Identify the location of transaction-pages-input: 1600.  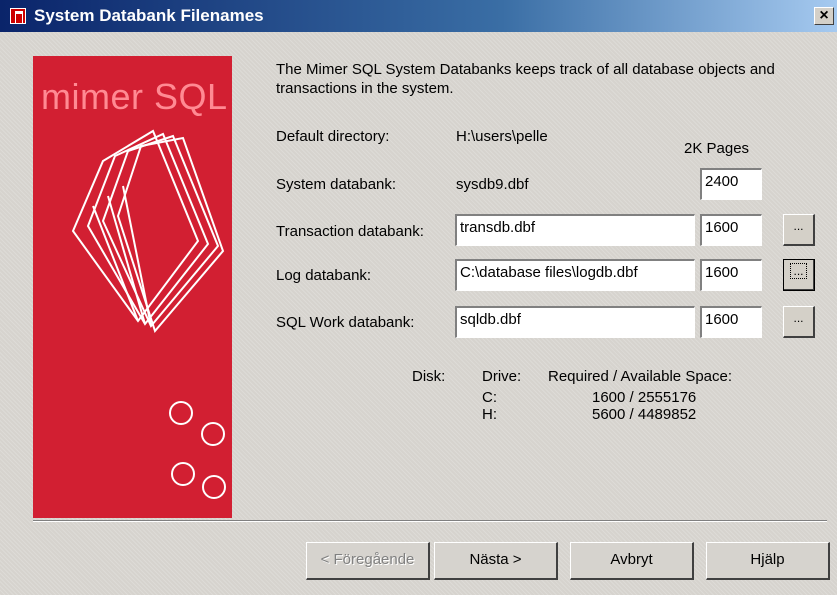
(731, 230).